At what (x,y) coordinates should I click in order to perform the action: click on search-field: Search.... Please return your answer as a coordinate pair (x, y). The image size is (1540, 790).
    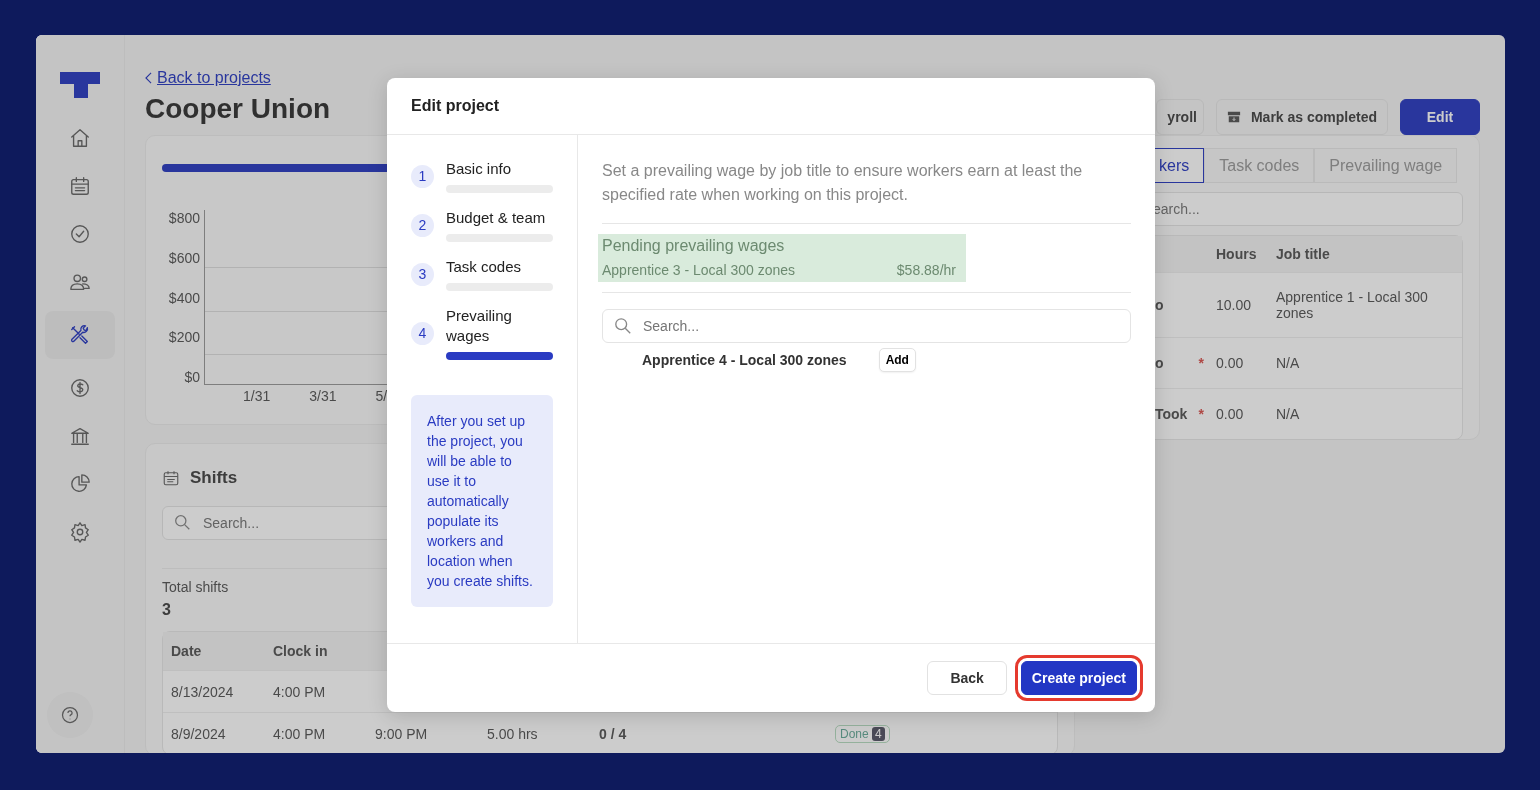
    Looking at the image, I should click on (866, 326).